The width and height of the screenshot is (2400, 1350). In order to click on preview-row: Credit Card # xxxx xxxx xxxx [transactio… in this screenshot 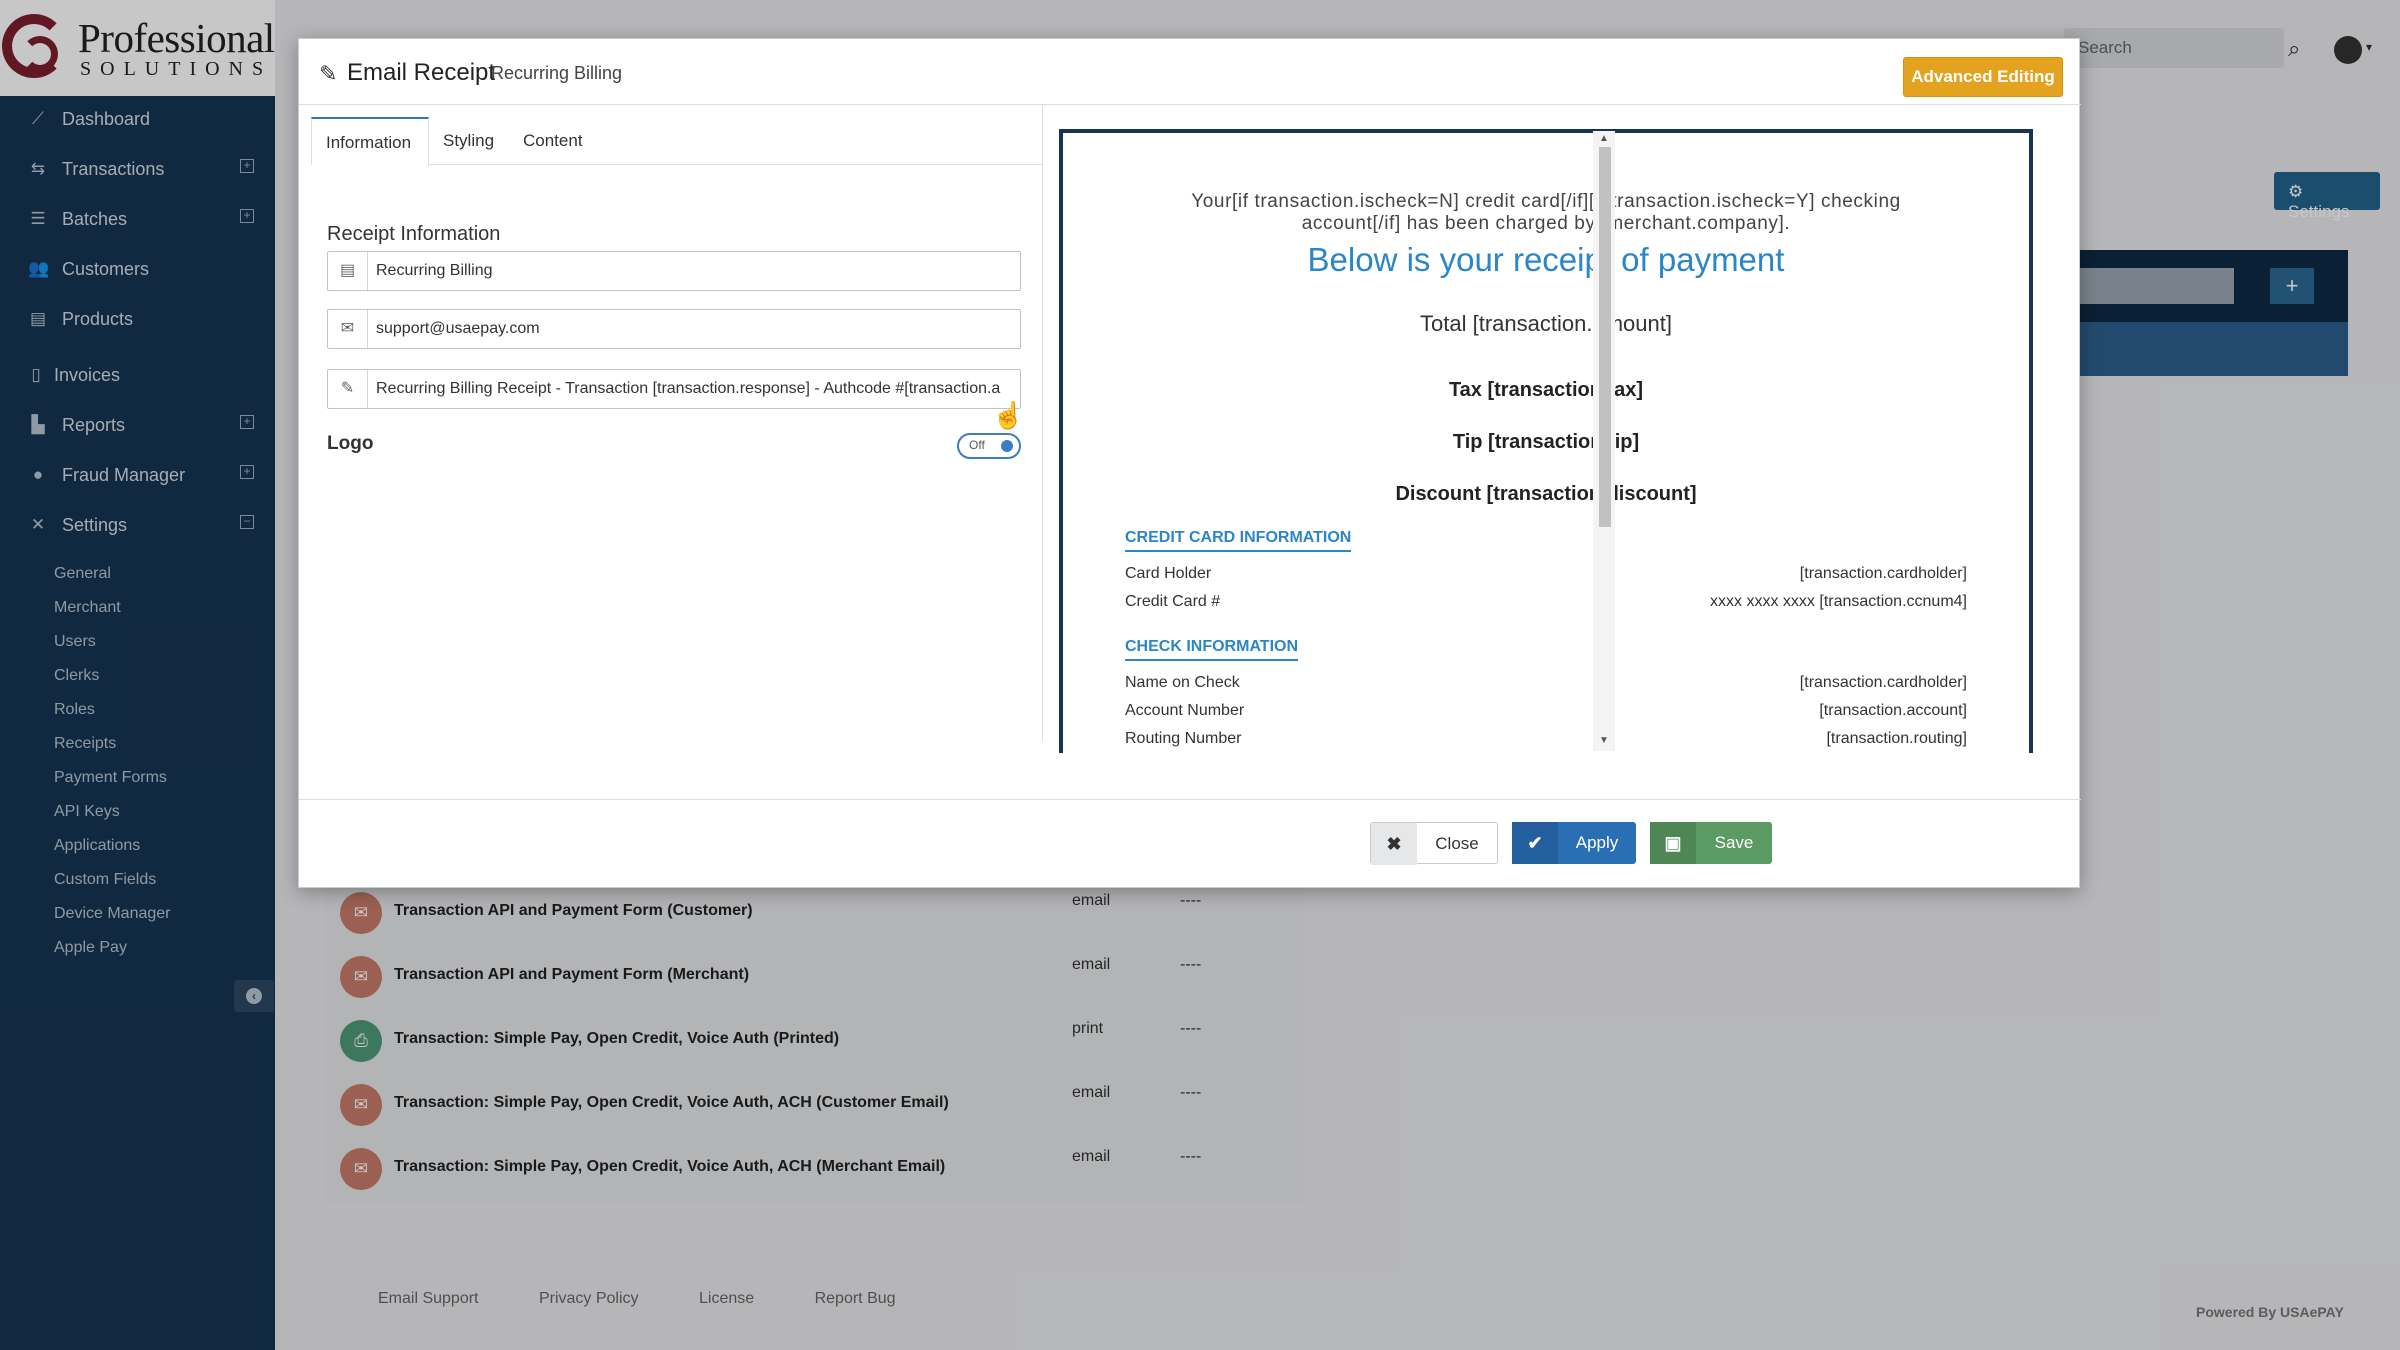, I will do `click(1546, 605)`.